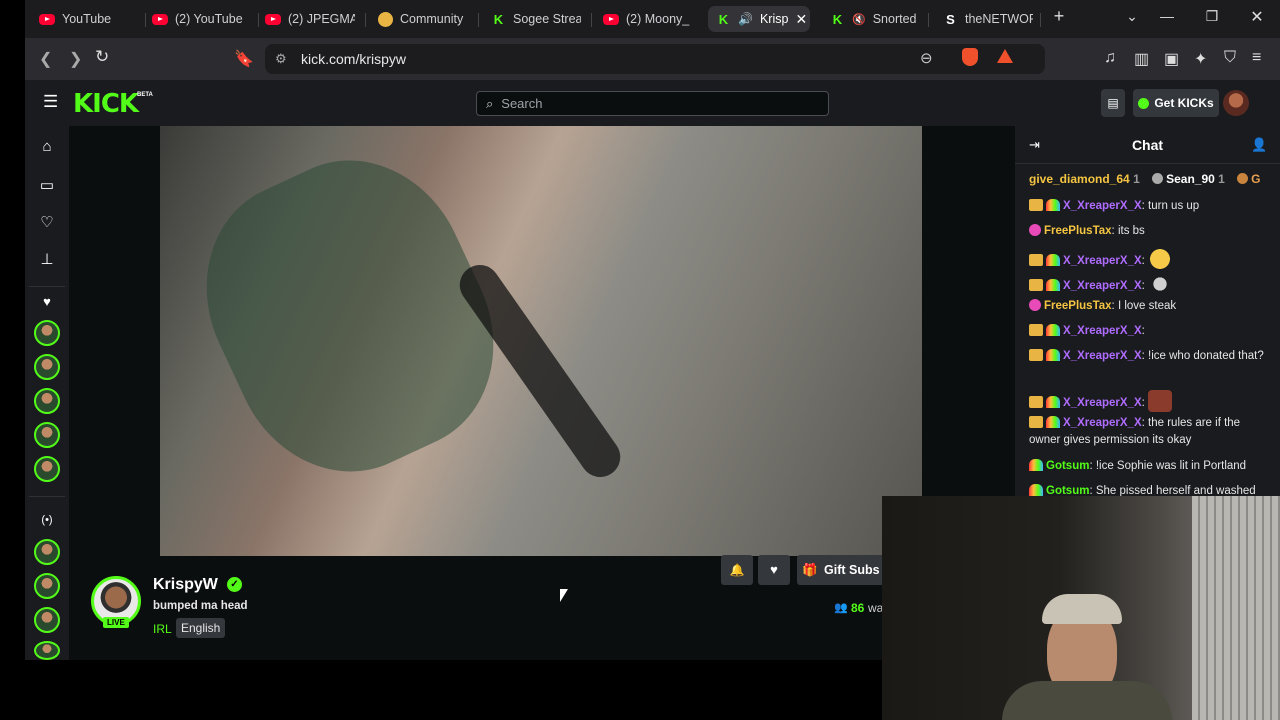 The width and height of the screenshot is (1280, 720). Describe the element at coordinates (841, 570) in the screenshot. I see `gift-subs-button: 🎁 Gift Subs` at that location.